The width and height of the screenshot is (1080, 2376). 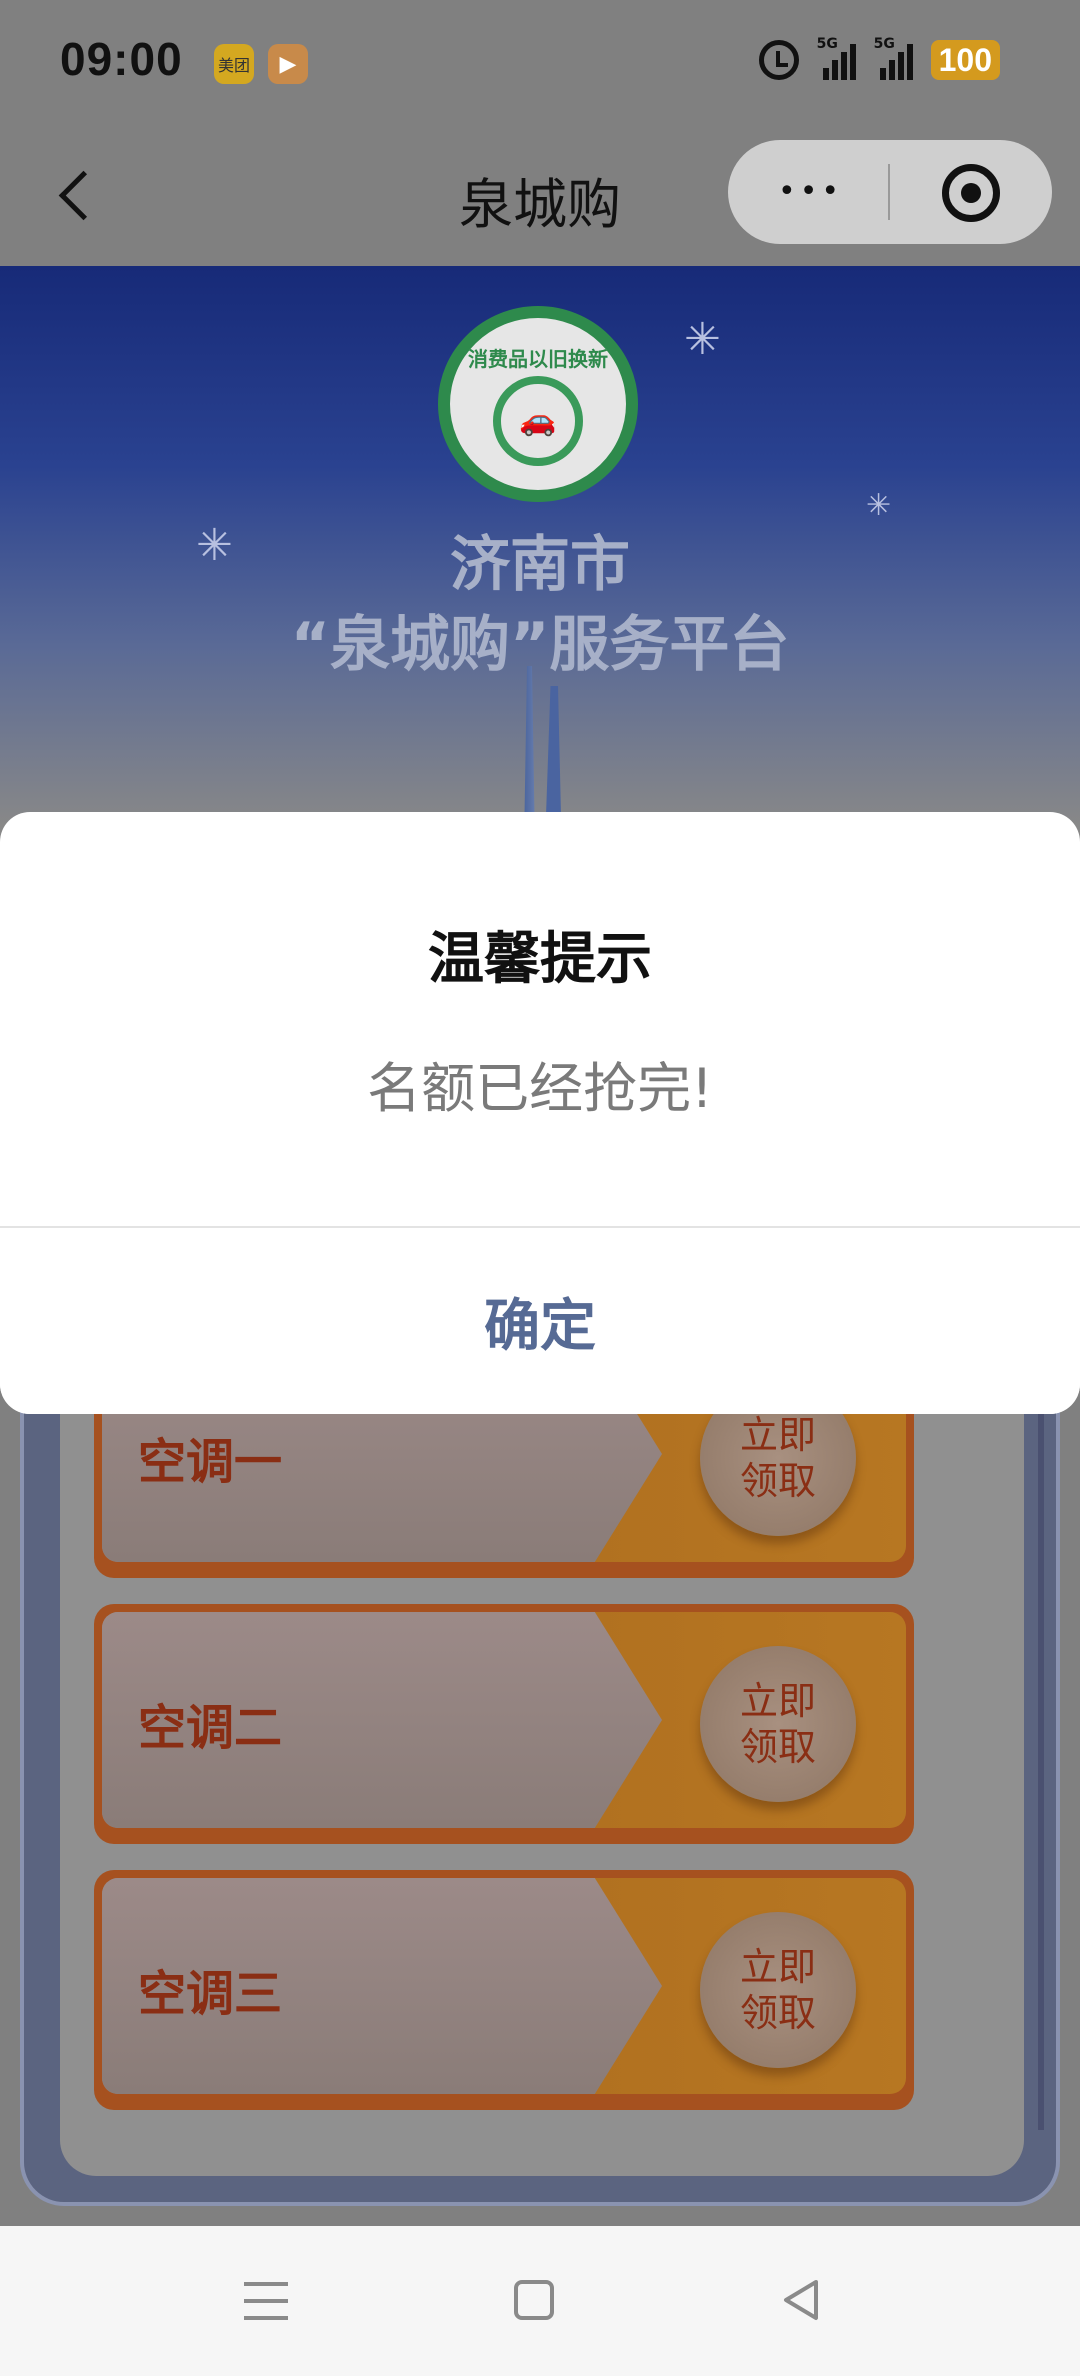 What do you see at coordinates (540, 959) in the screenshot?
I see `dialog-title: 温馨提示` at bounding box center [540, 959].